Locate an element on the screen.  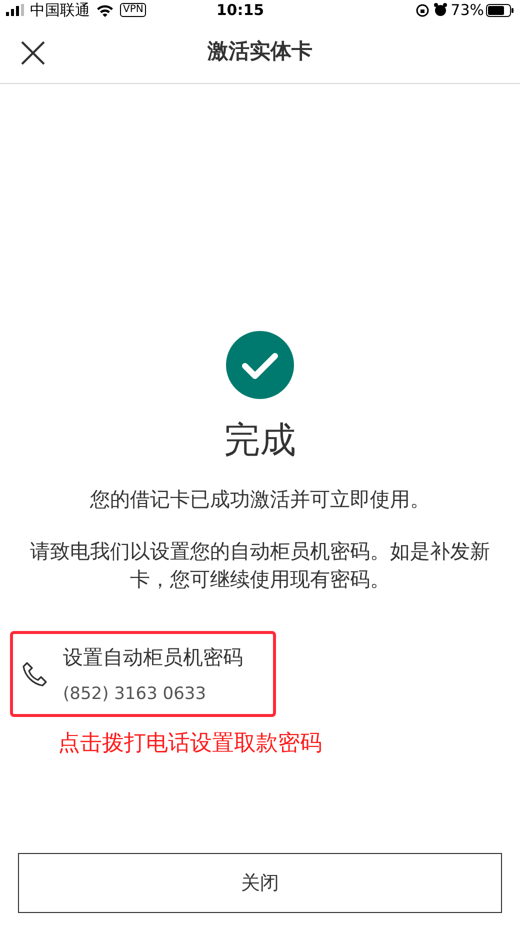
phone-number: (852) 3163 0633 is located at coordinates (135, 694).